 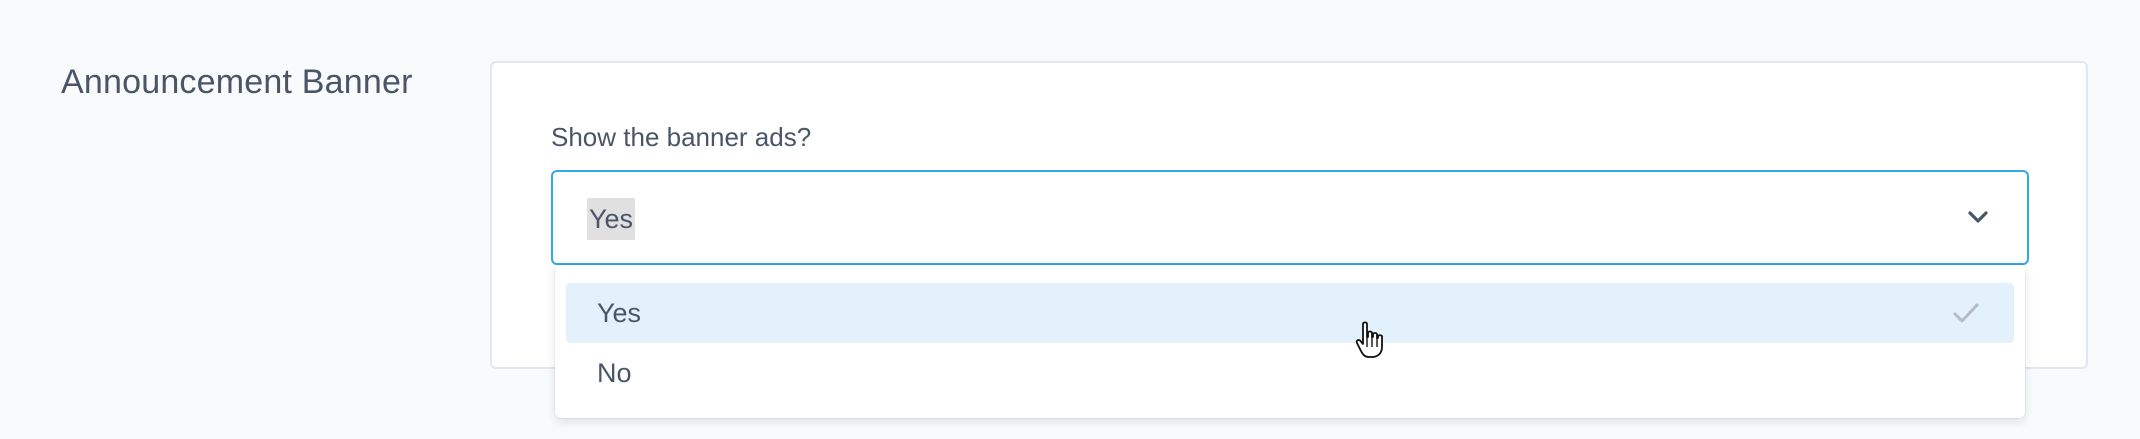 I want to click on option-label: Yes, so click(x=619, y=313).